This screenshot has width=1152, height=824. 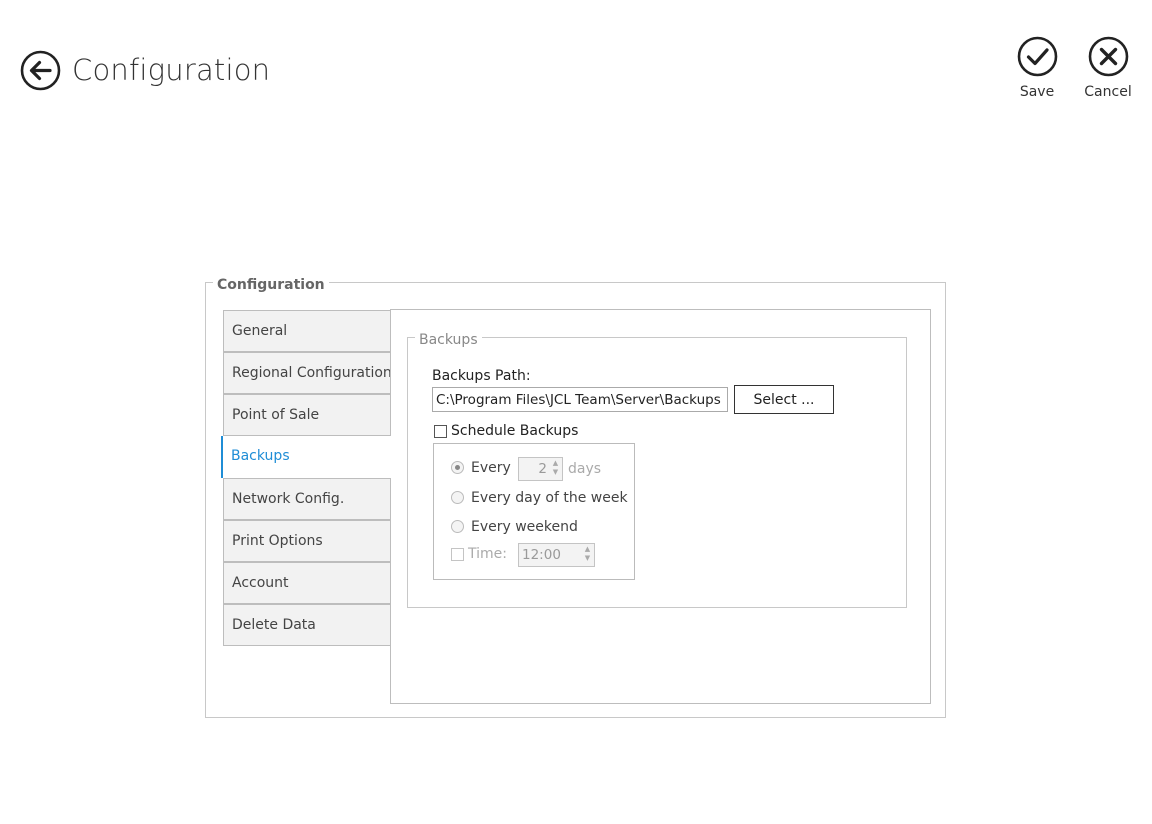 What do you see at coordinates (580, 399) in the screenshot?
I see `backups-path-input` at bounding box center [580, 399].